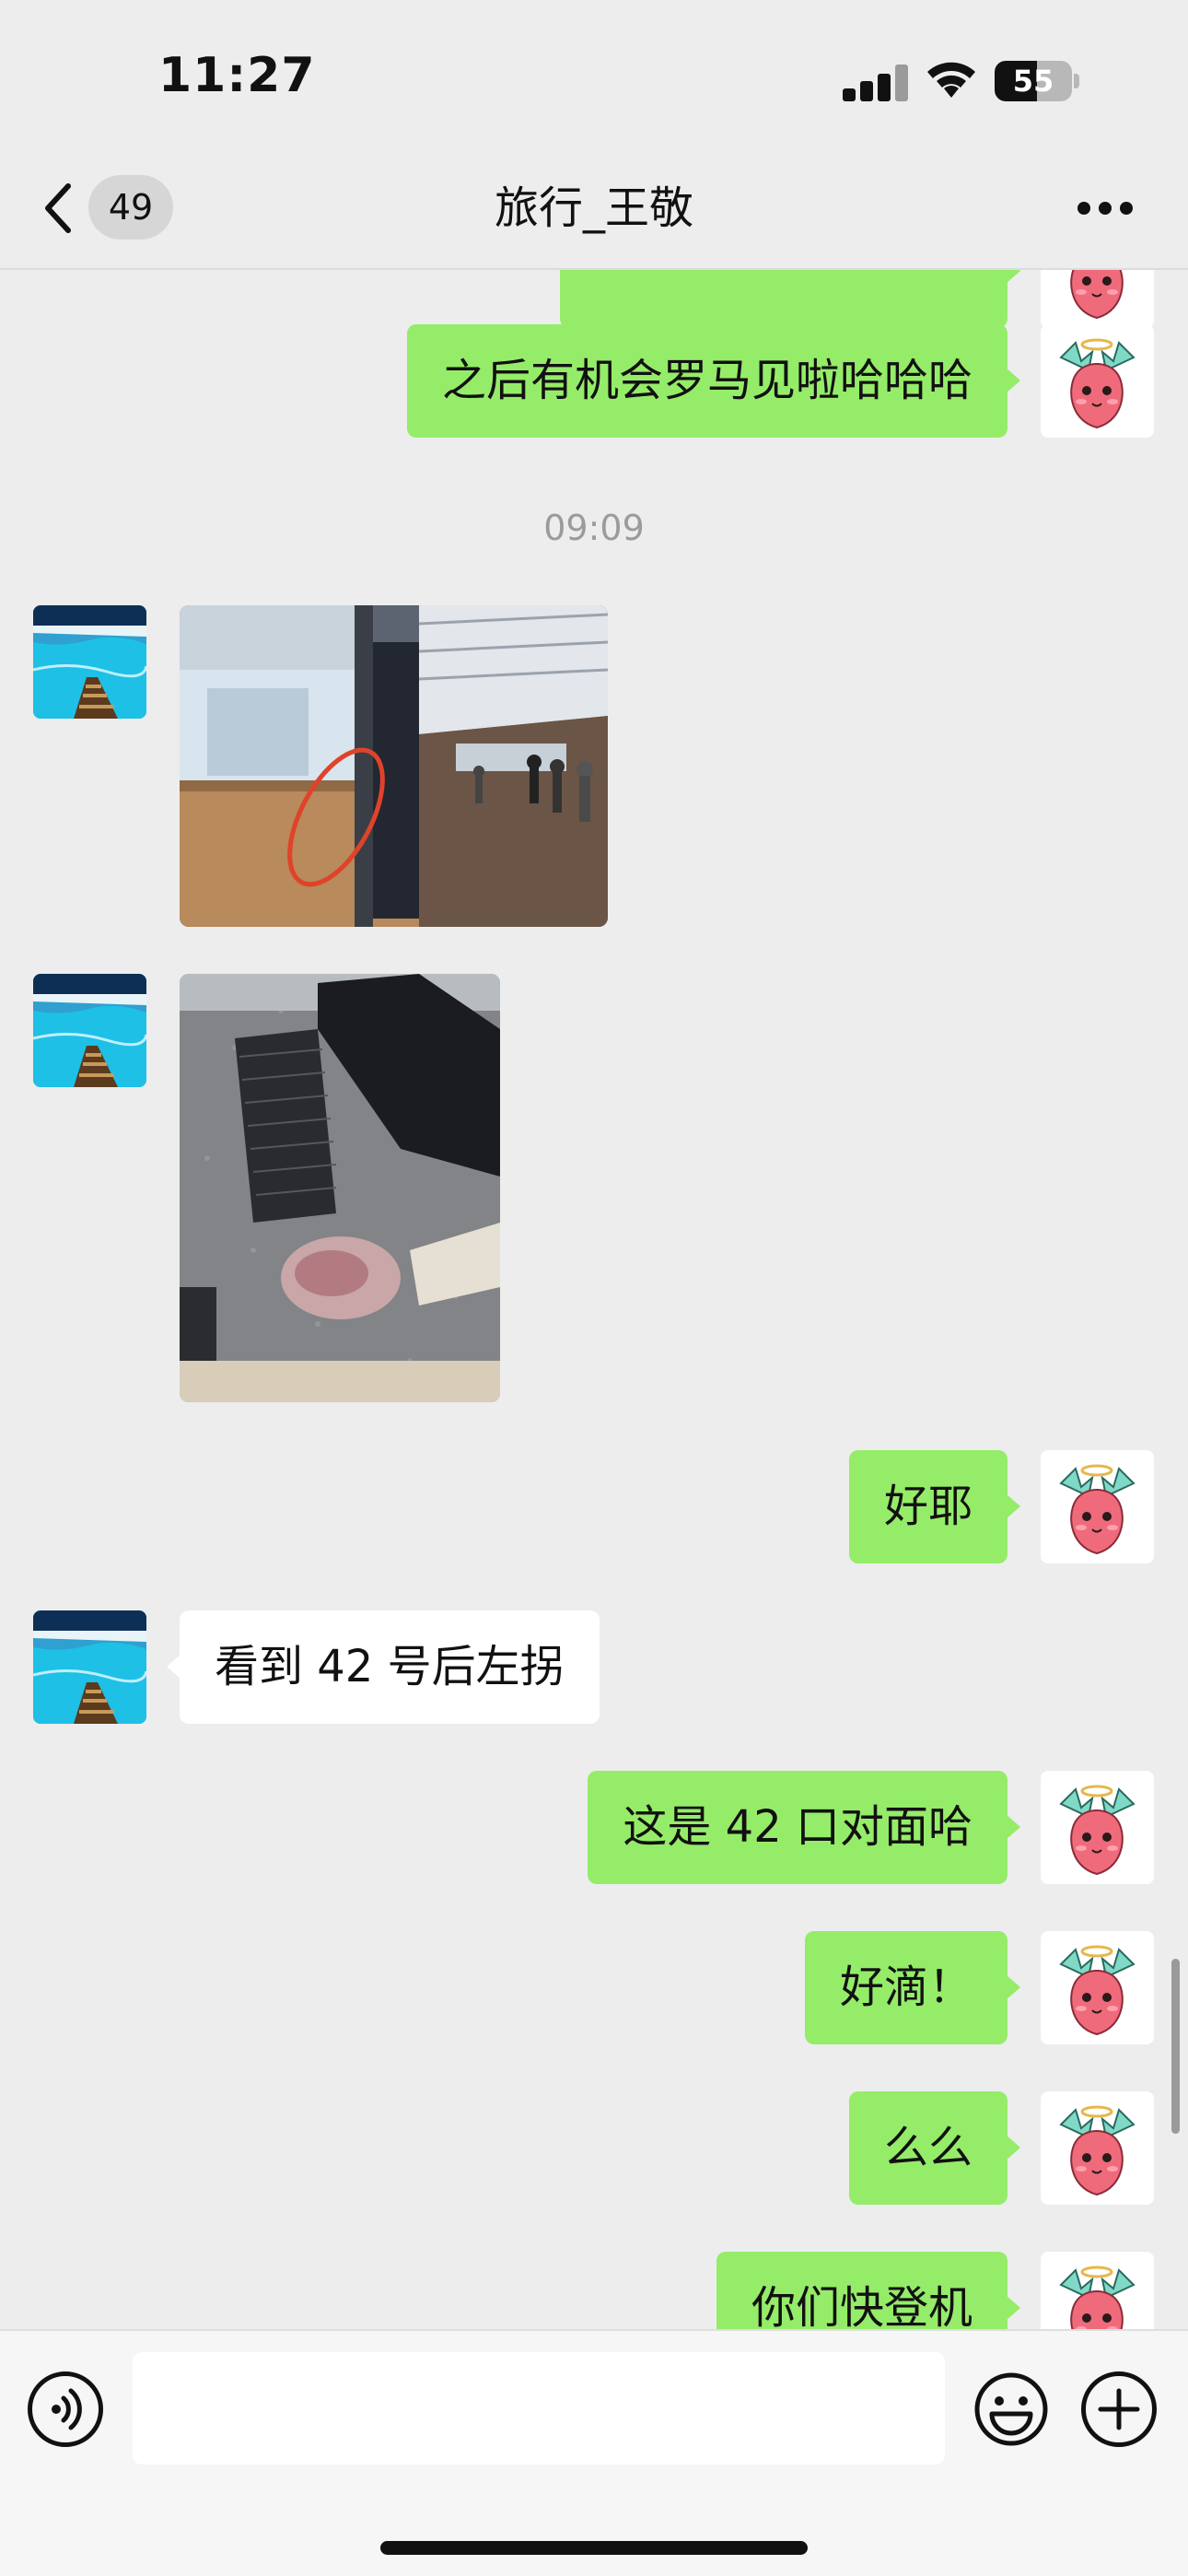 This screenshot has width=1188, height=2576. What do you see at coordinates (934, 2148) in the screenshot?
I see `message-bubble-sent: 么么` at bounding box center [934, 2148].